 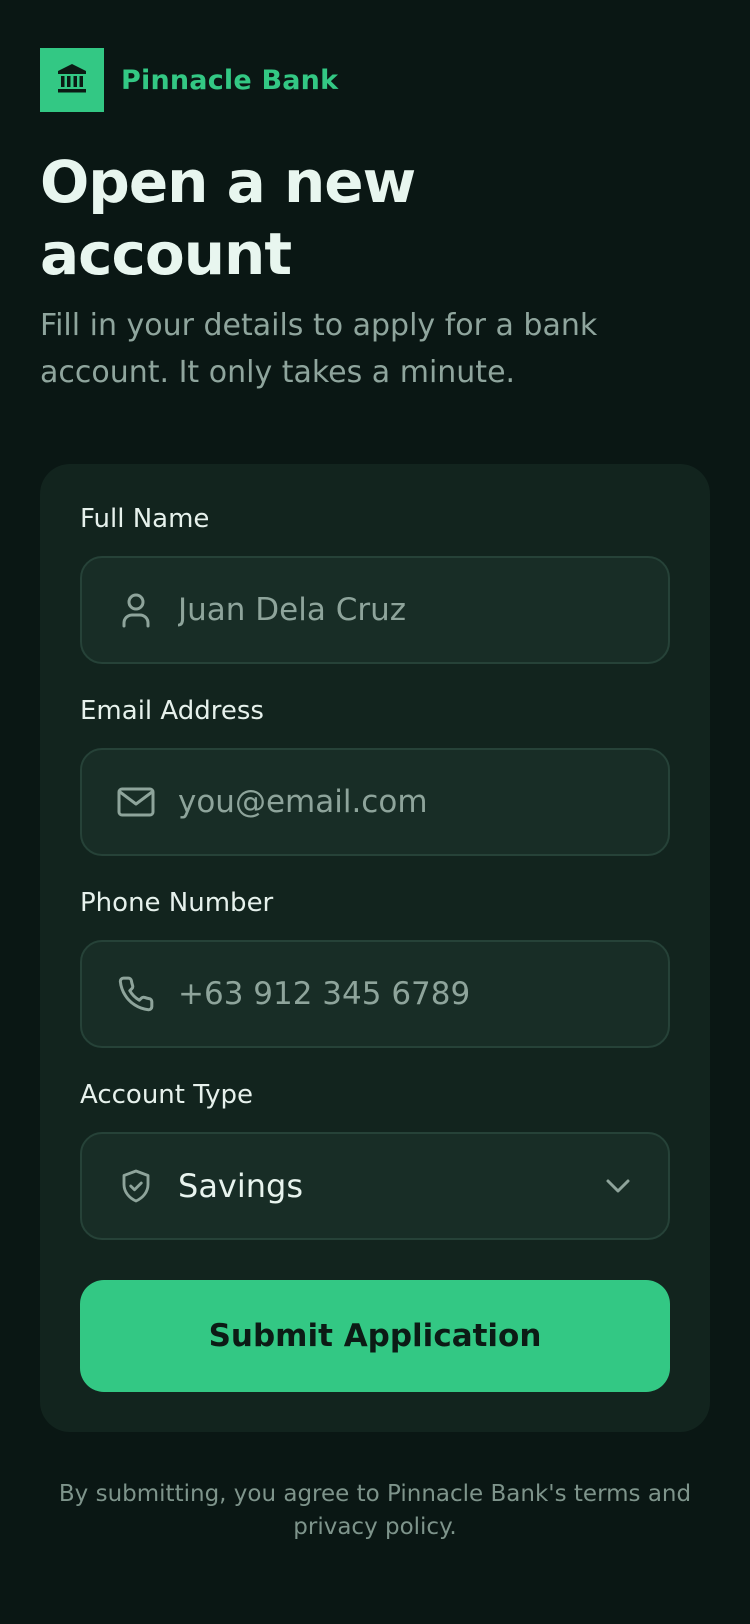 I want to click on account-type-select: Savings, so click(x=375, y=1186).